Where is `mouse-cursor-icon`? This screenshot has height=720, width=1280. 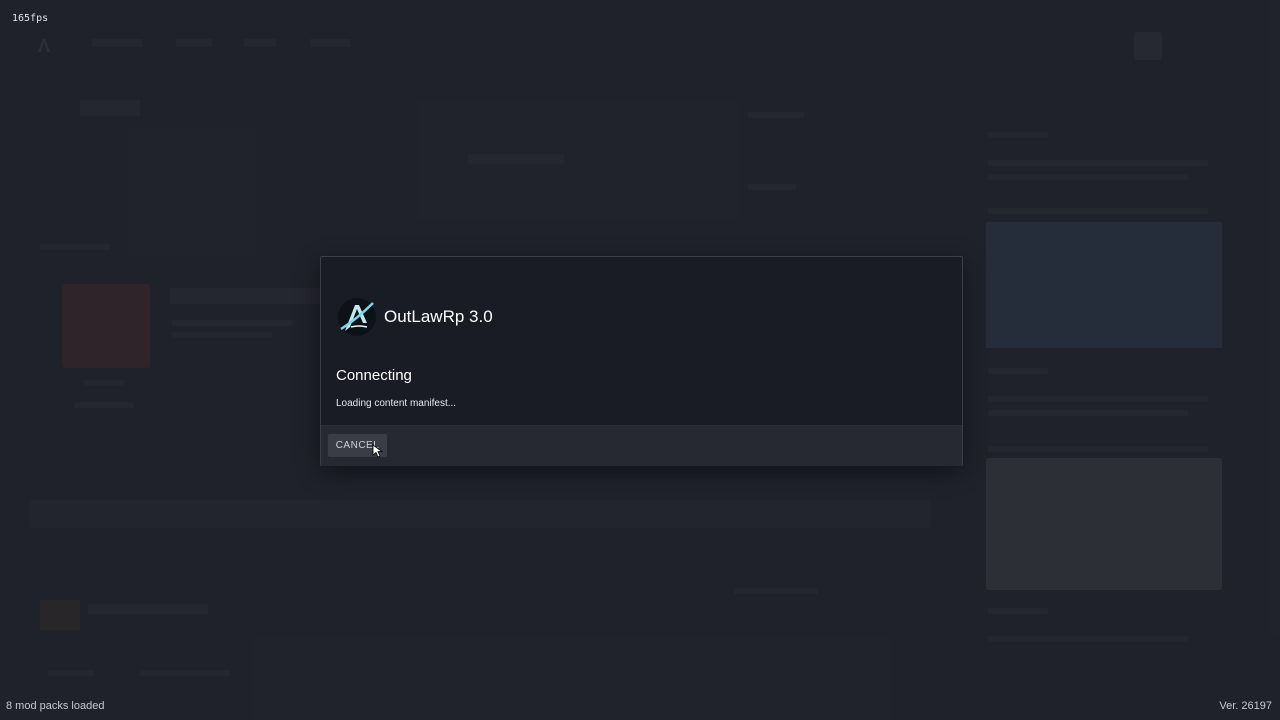 mouse-cursor-icon is located at coordinates (378, 451).